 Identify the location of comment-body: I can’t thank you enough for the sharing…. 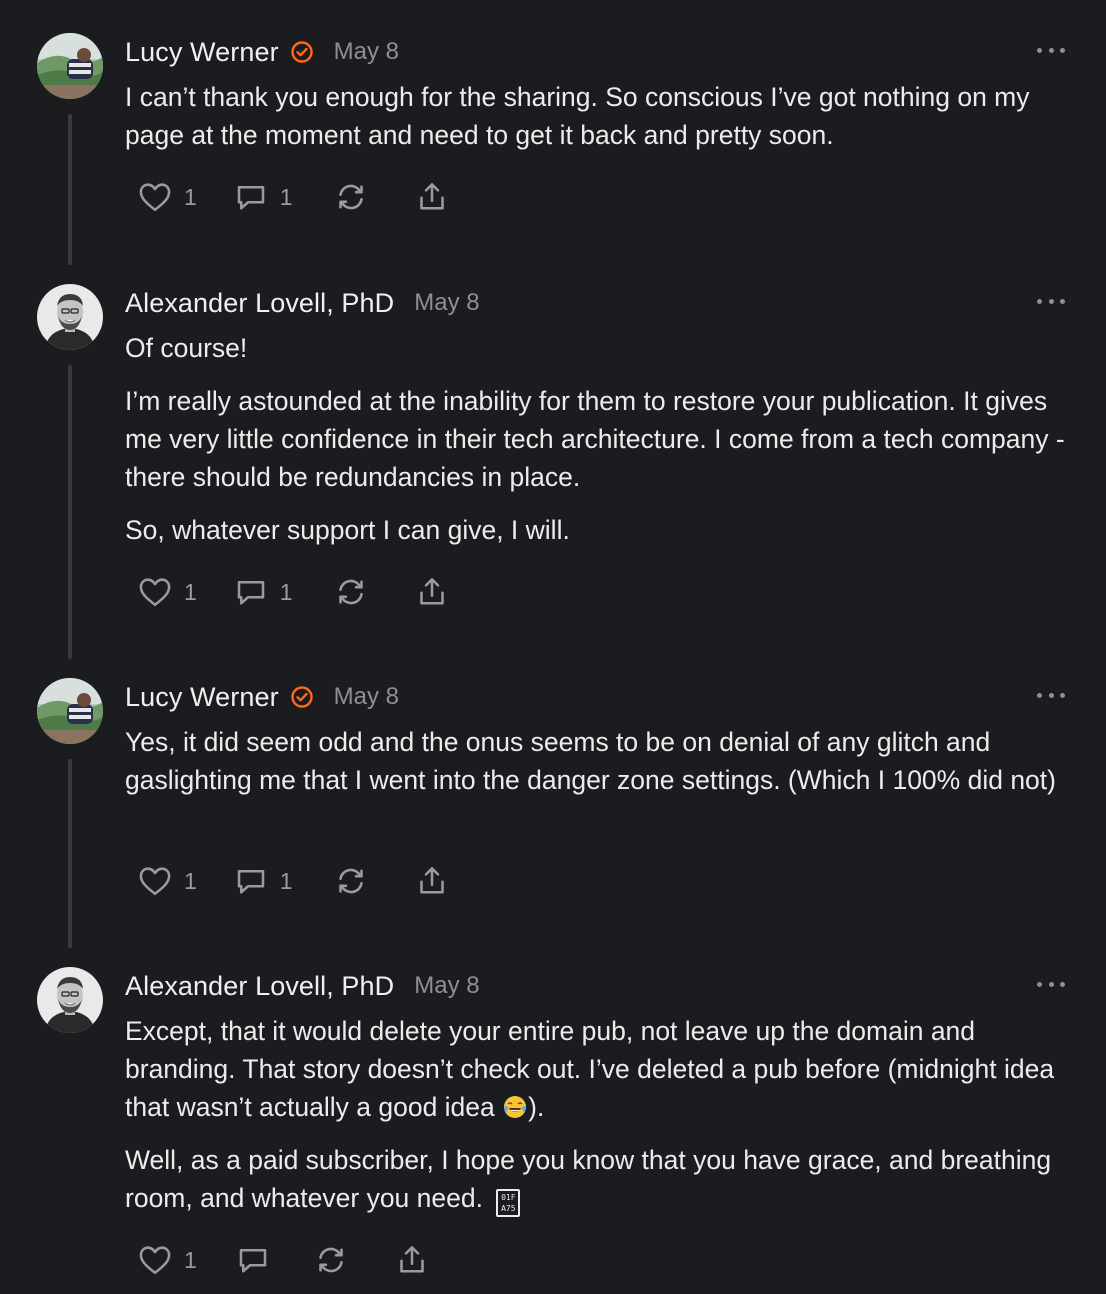
(602, 116).